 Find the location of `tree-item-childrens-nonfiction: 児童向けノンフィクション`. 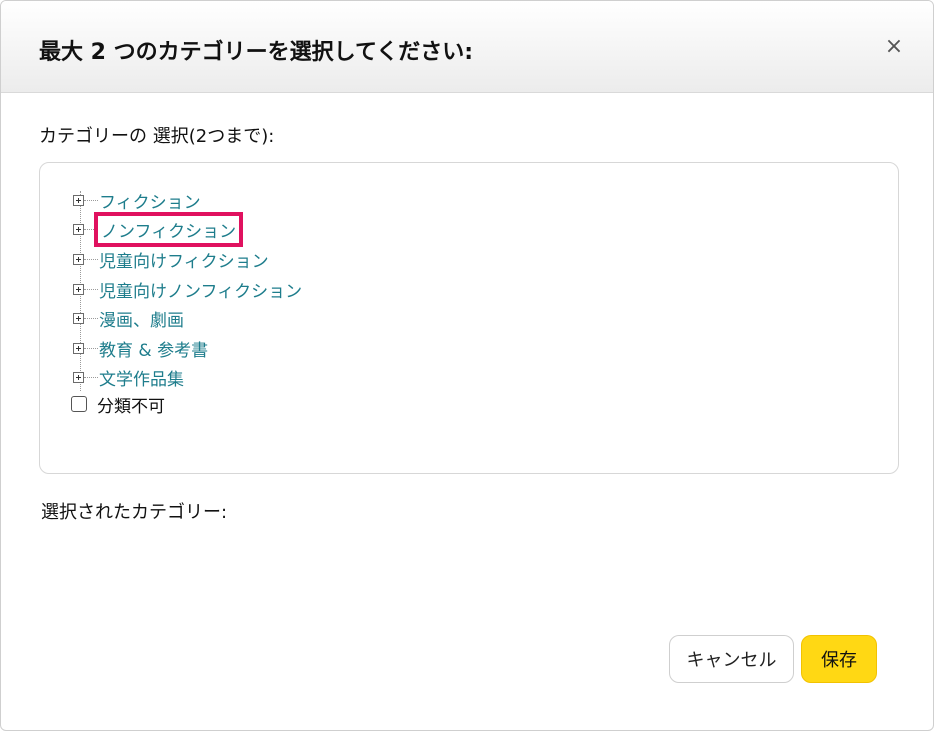

tree-item-childrens-nonfiction: 児童向けノンフィクション is located at coordinates (187, 289).